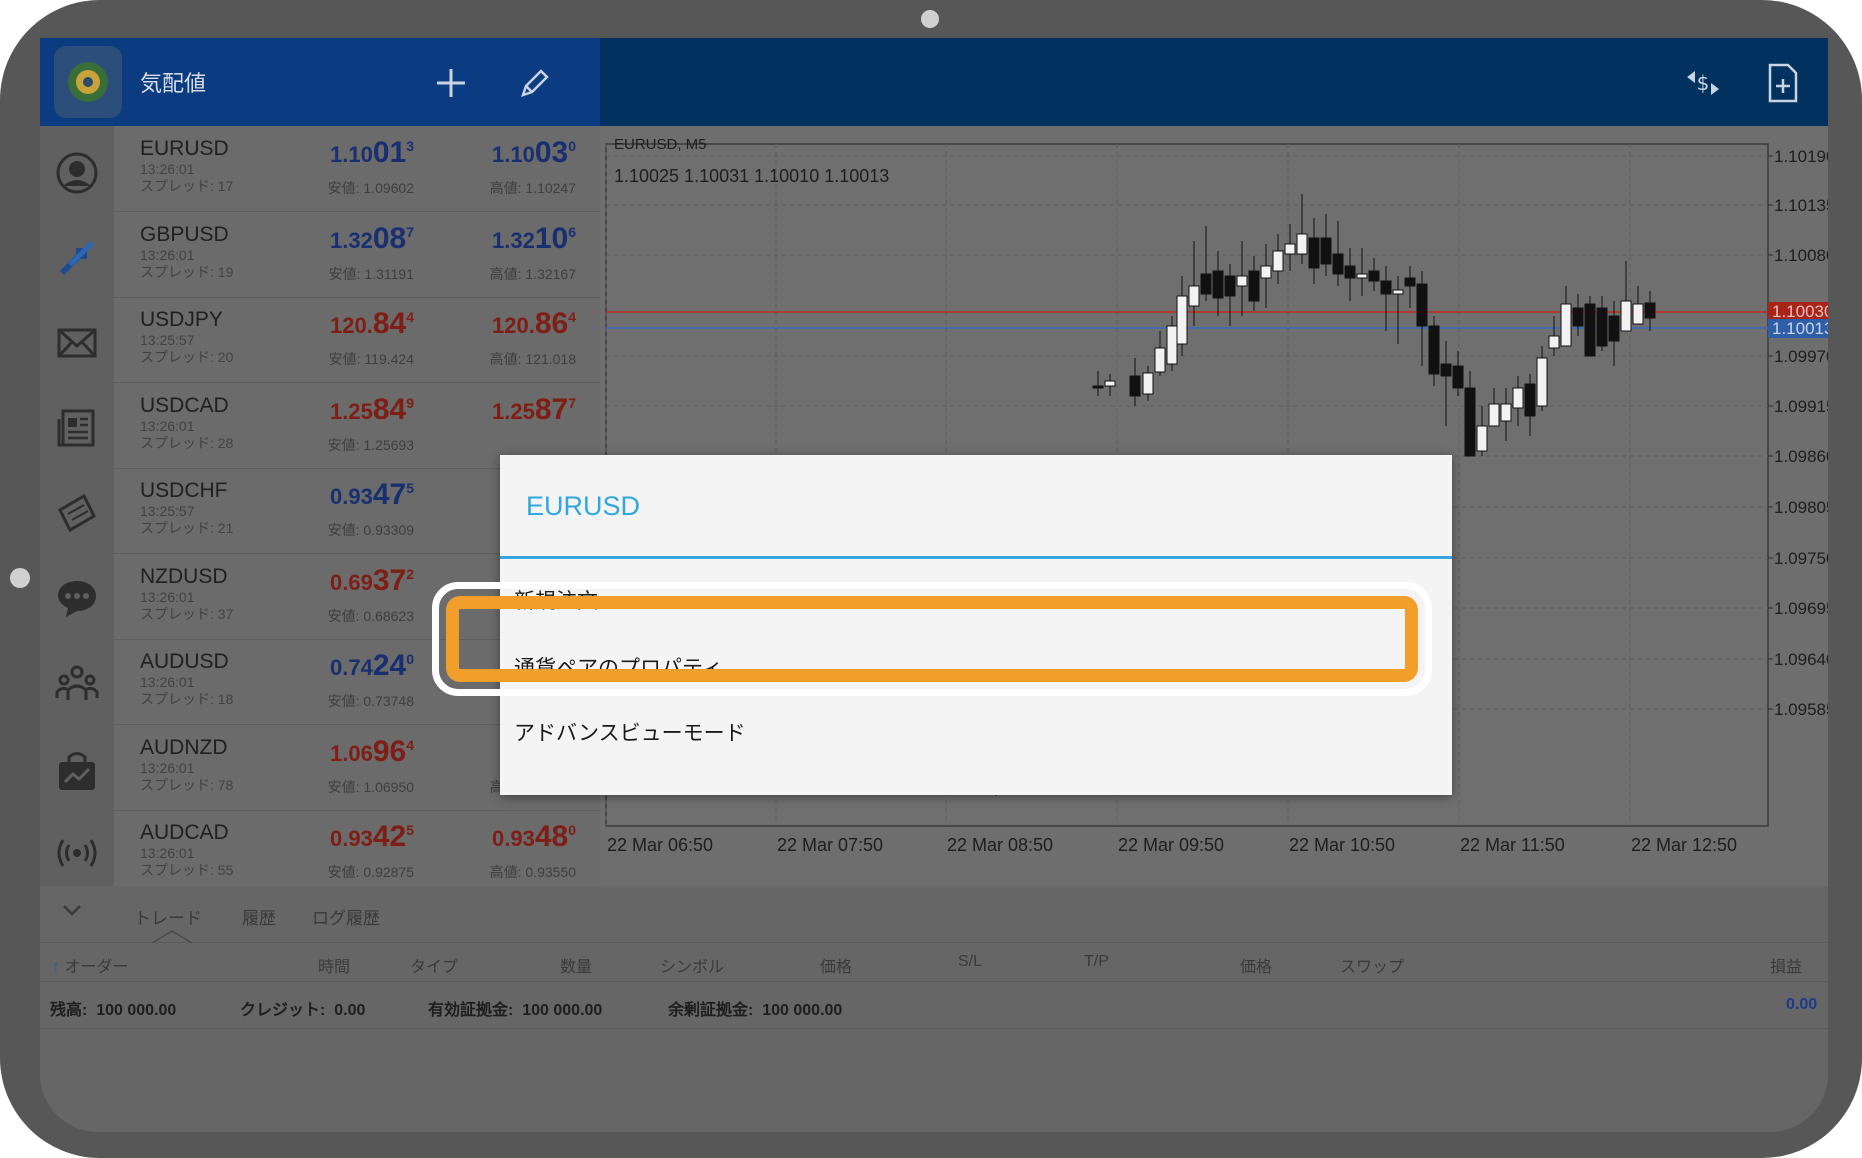 This screenshot has width=1862, height=1158. Describe the element at coordinates (451, 83) in the screenshot. I see `add-symbol-button` at that location.